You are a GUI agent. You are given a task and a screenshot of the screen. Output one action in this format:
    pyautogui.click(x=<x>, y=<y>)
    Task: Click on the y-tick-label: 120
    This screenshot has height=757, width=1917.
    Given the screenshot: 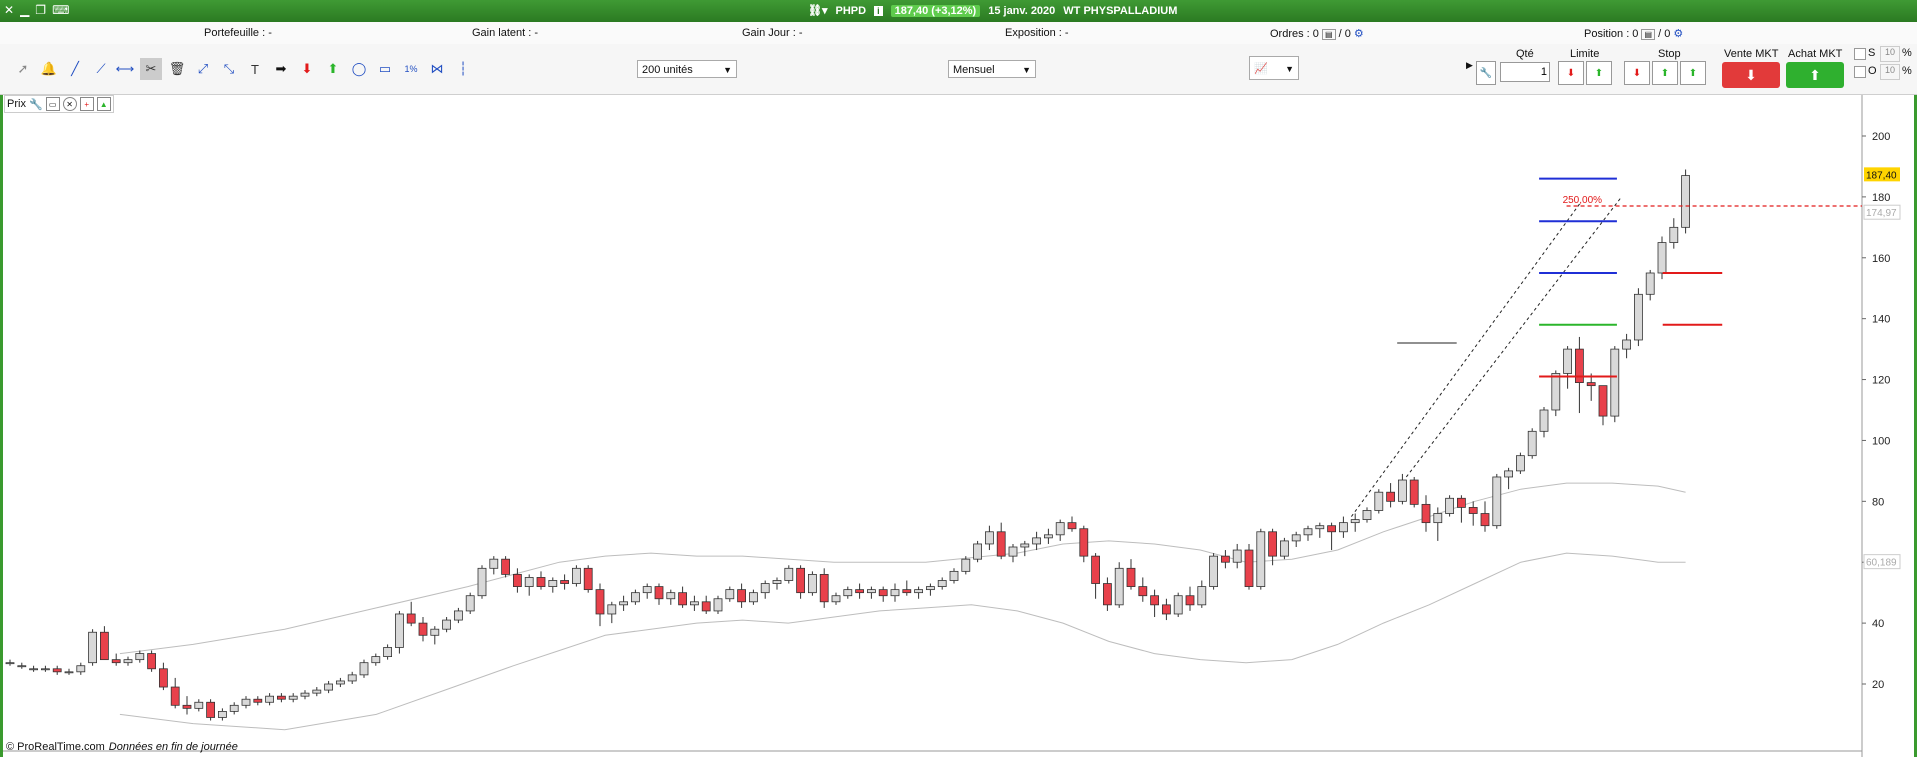 What is the action you would take?
    pyautogui.click(x=1881, y=381)
    